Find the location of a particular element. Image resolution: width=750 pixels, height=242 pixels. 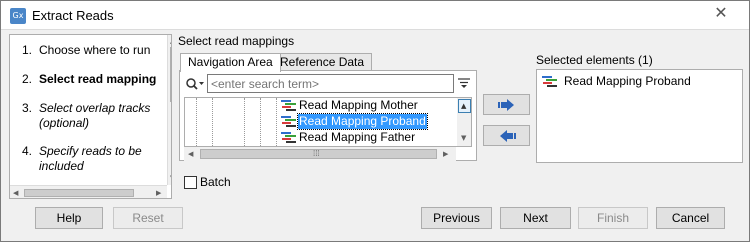

arrow-left-icon is located at coordinates (508, 136).